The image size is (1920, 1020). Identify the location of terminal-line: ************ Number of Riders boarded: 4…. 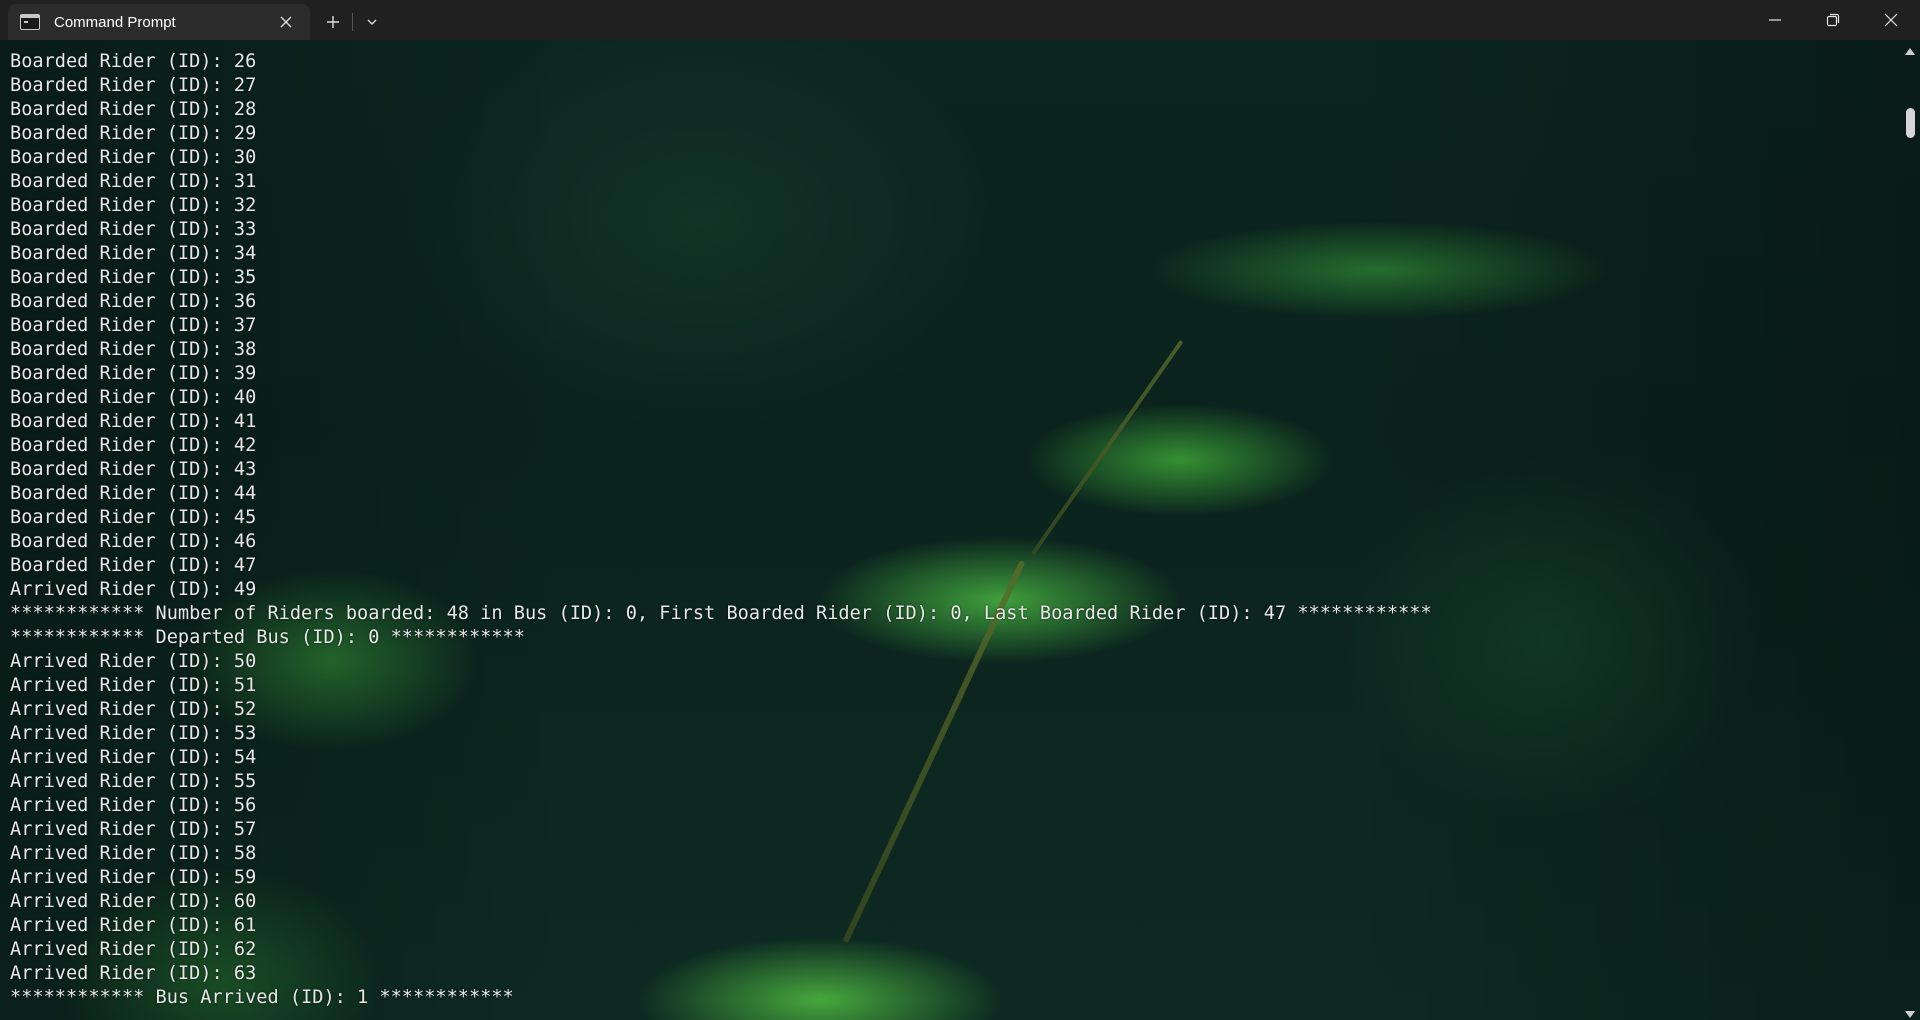
(721, 613).